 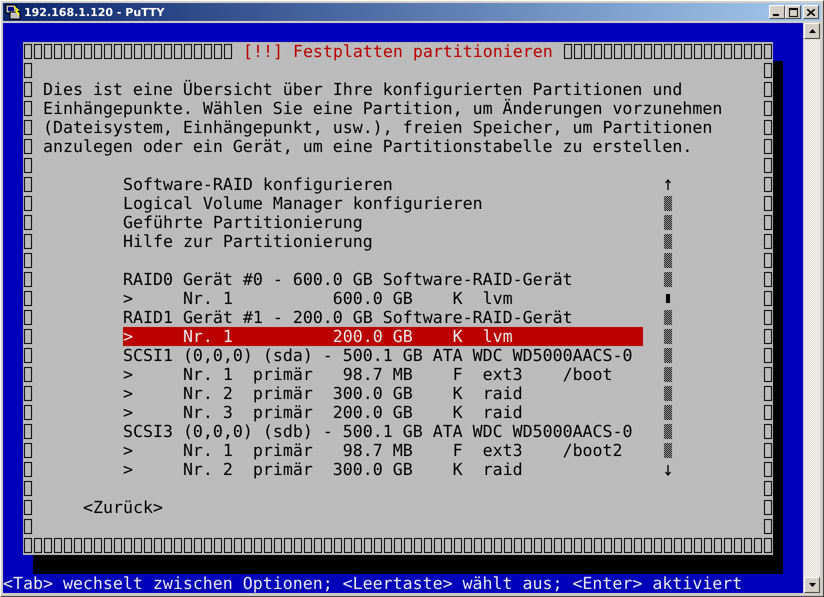 What do you see at coordinates (383, 412) in the screenshot?
I see `partition-row: > Nr. 3 primär 200.0 GB K raid` at bounding box center [383, 412].